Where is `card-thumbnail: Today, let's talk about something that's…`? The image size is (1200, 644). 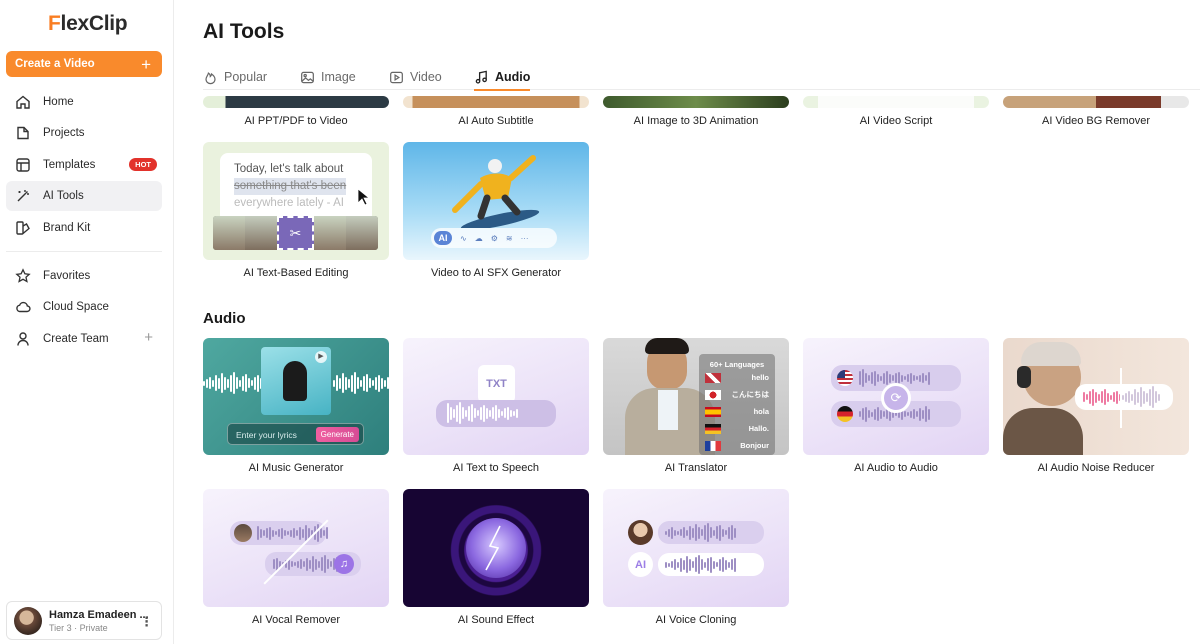 card-thumbnail: Today, let's talk about something that's… is located at coordinates (296, 201).